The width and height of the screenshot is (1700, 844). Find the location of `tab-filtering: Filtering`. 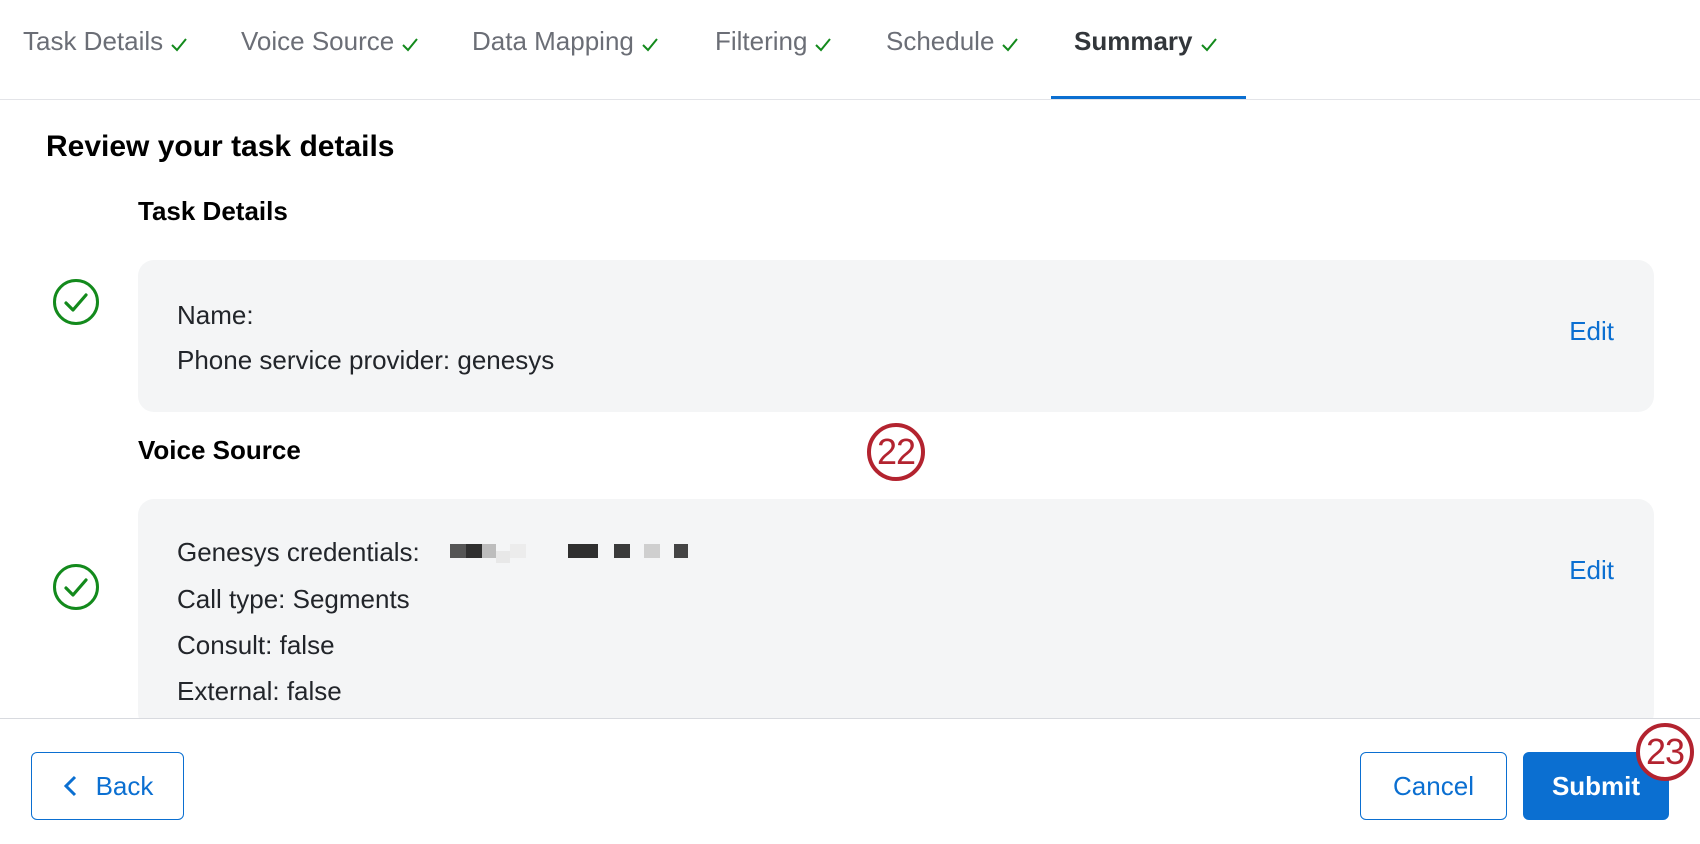

tab-filtering: Filtering is located at coordinates (774, 63).